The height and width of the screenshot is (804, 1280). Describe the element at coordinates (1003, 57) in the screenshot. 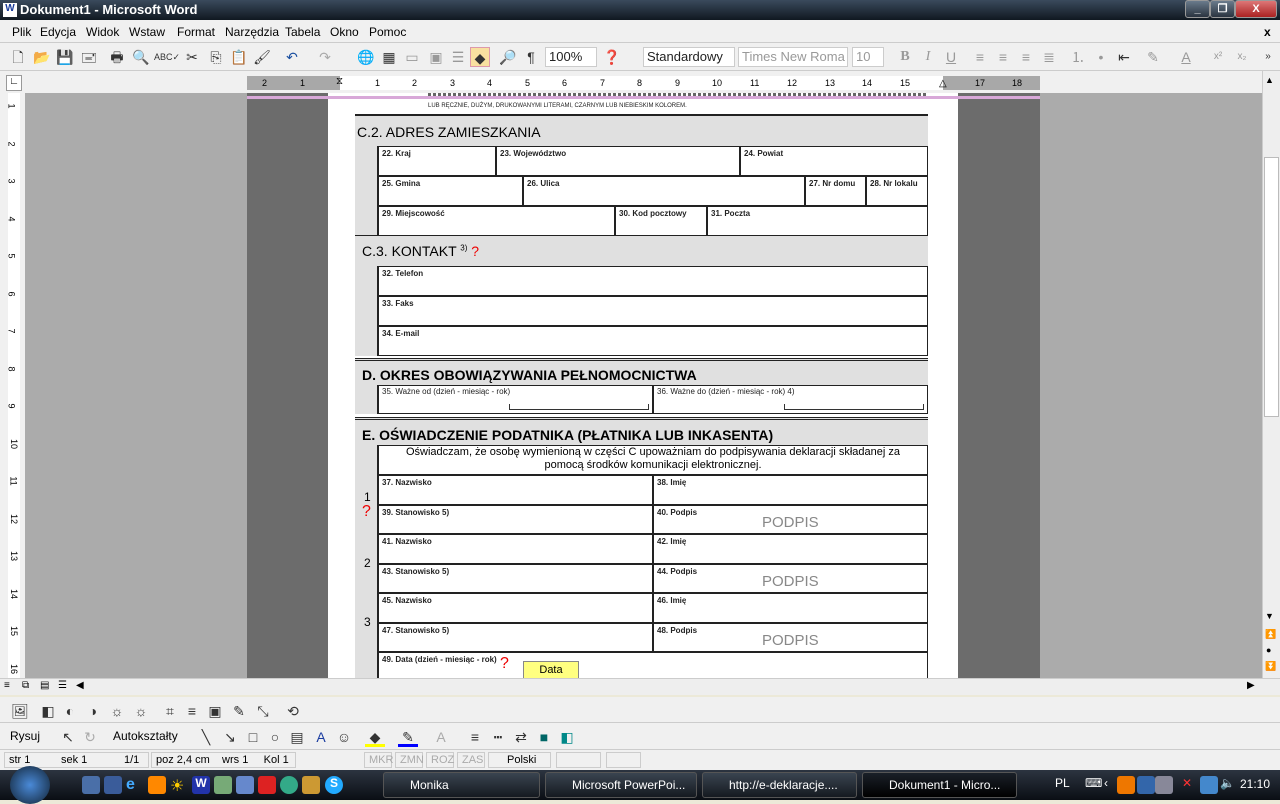

I see `align-center-icon: ≡` at that location.